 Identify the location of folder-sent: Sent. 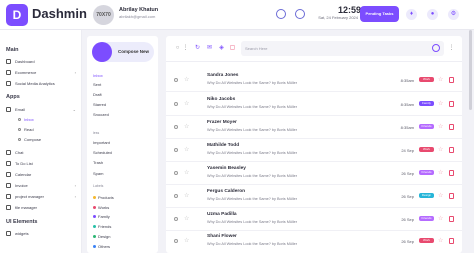
(97, 84).